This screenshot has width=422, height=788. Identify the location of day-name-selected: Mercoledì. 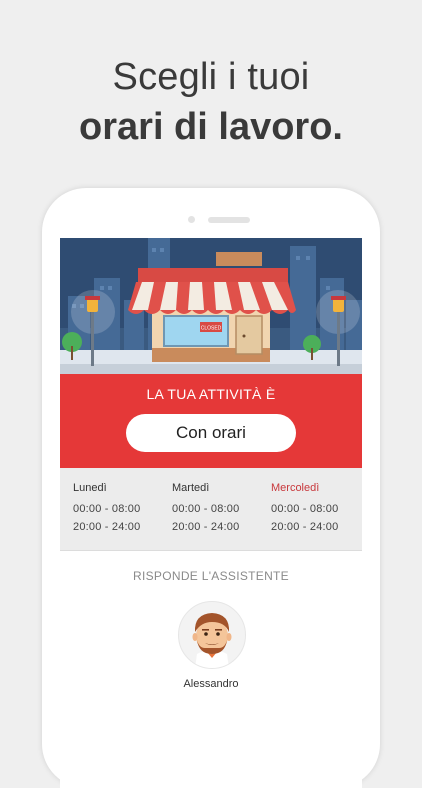
(295, 488).